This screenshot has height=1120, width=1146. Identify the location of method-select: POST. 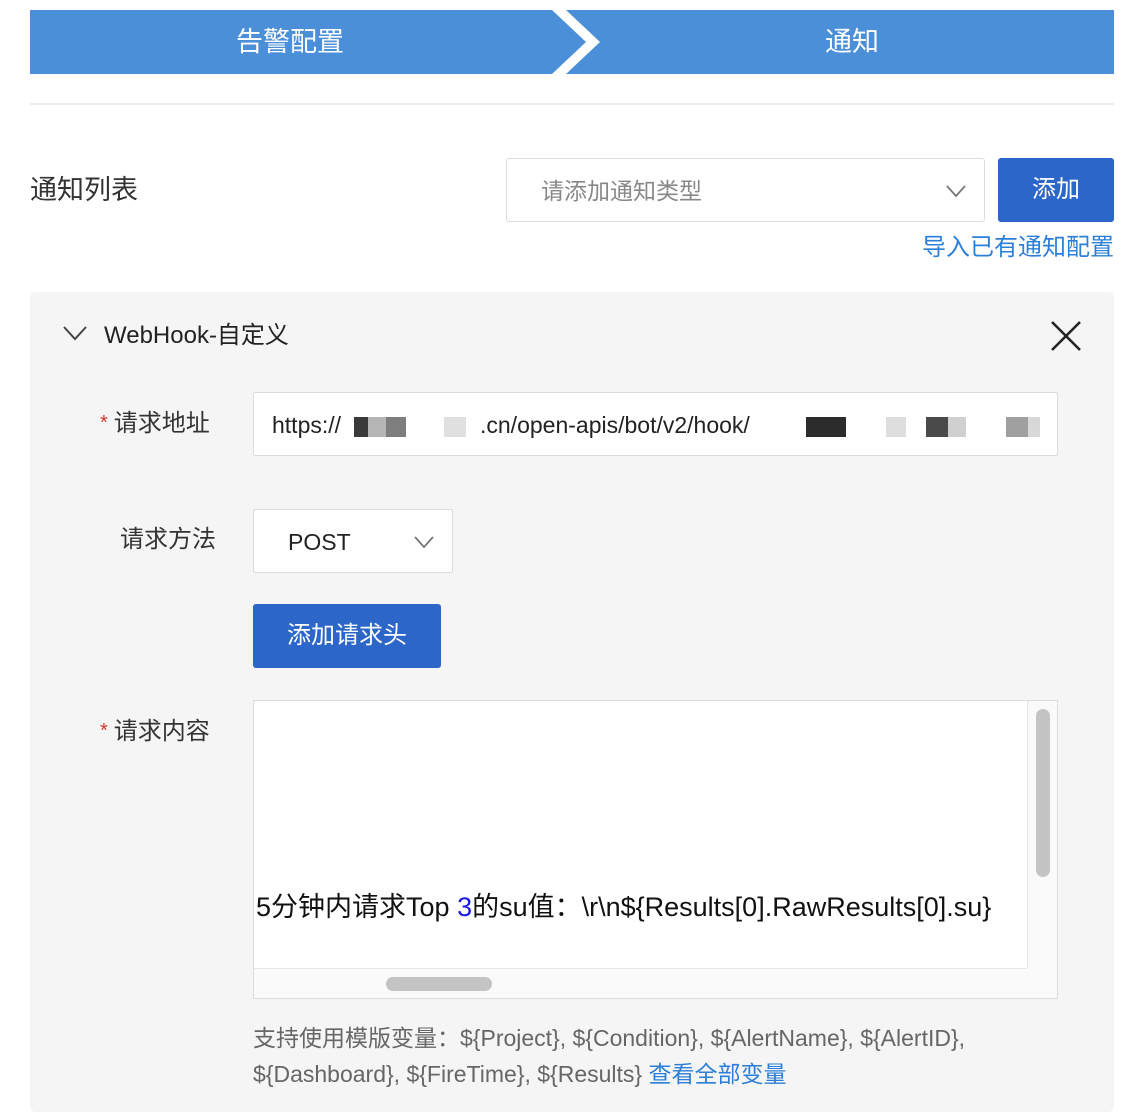
(353, 541).